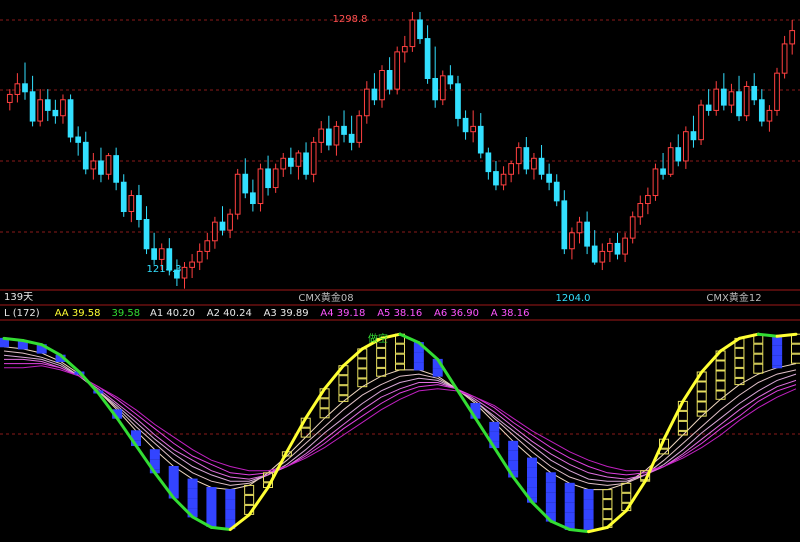  Describe the element at coordinates (733, 297) in the screenshot. I see `contract-label: CMX黄金12` at that location.